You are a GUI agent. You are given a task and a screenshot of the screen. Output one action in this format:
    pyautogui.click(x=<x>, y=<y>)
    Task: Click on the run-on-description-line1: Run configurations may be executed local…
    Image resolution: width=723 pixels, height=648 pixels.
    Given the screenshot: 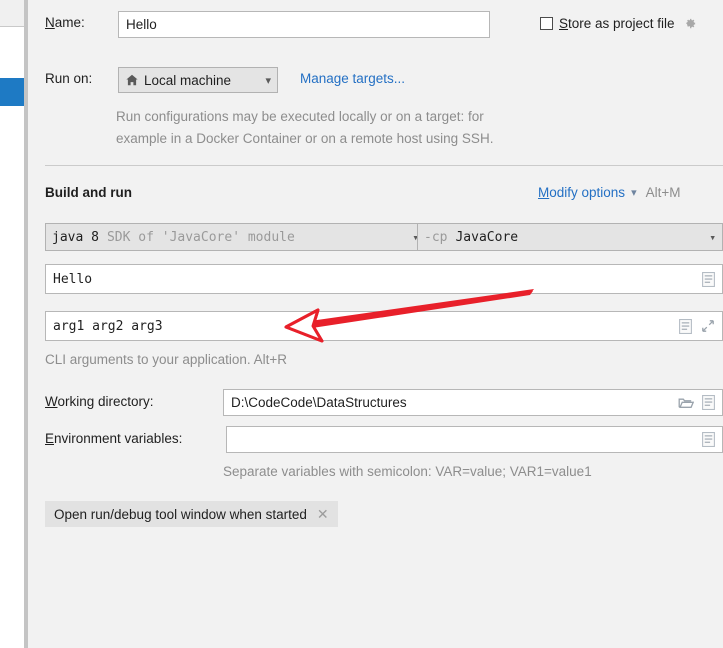 What is the action you would take?
    pyautogui.click(x=300, y=116)
    